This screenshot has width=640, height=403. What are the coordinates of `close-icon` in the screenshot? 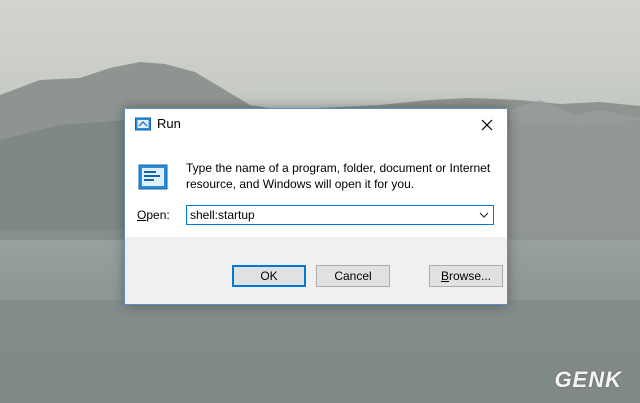 It's located at (487, 124).